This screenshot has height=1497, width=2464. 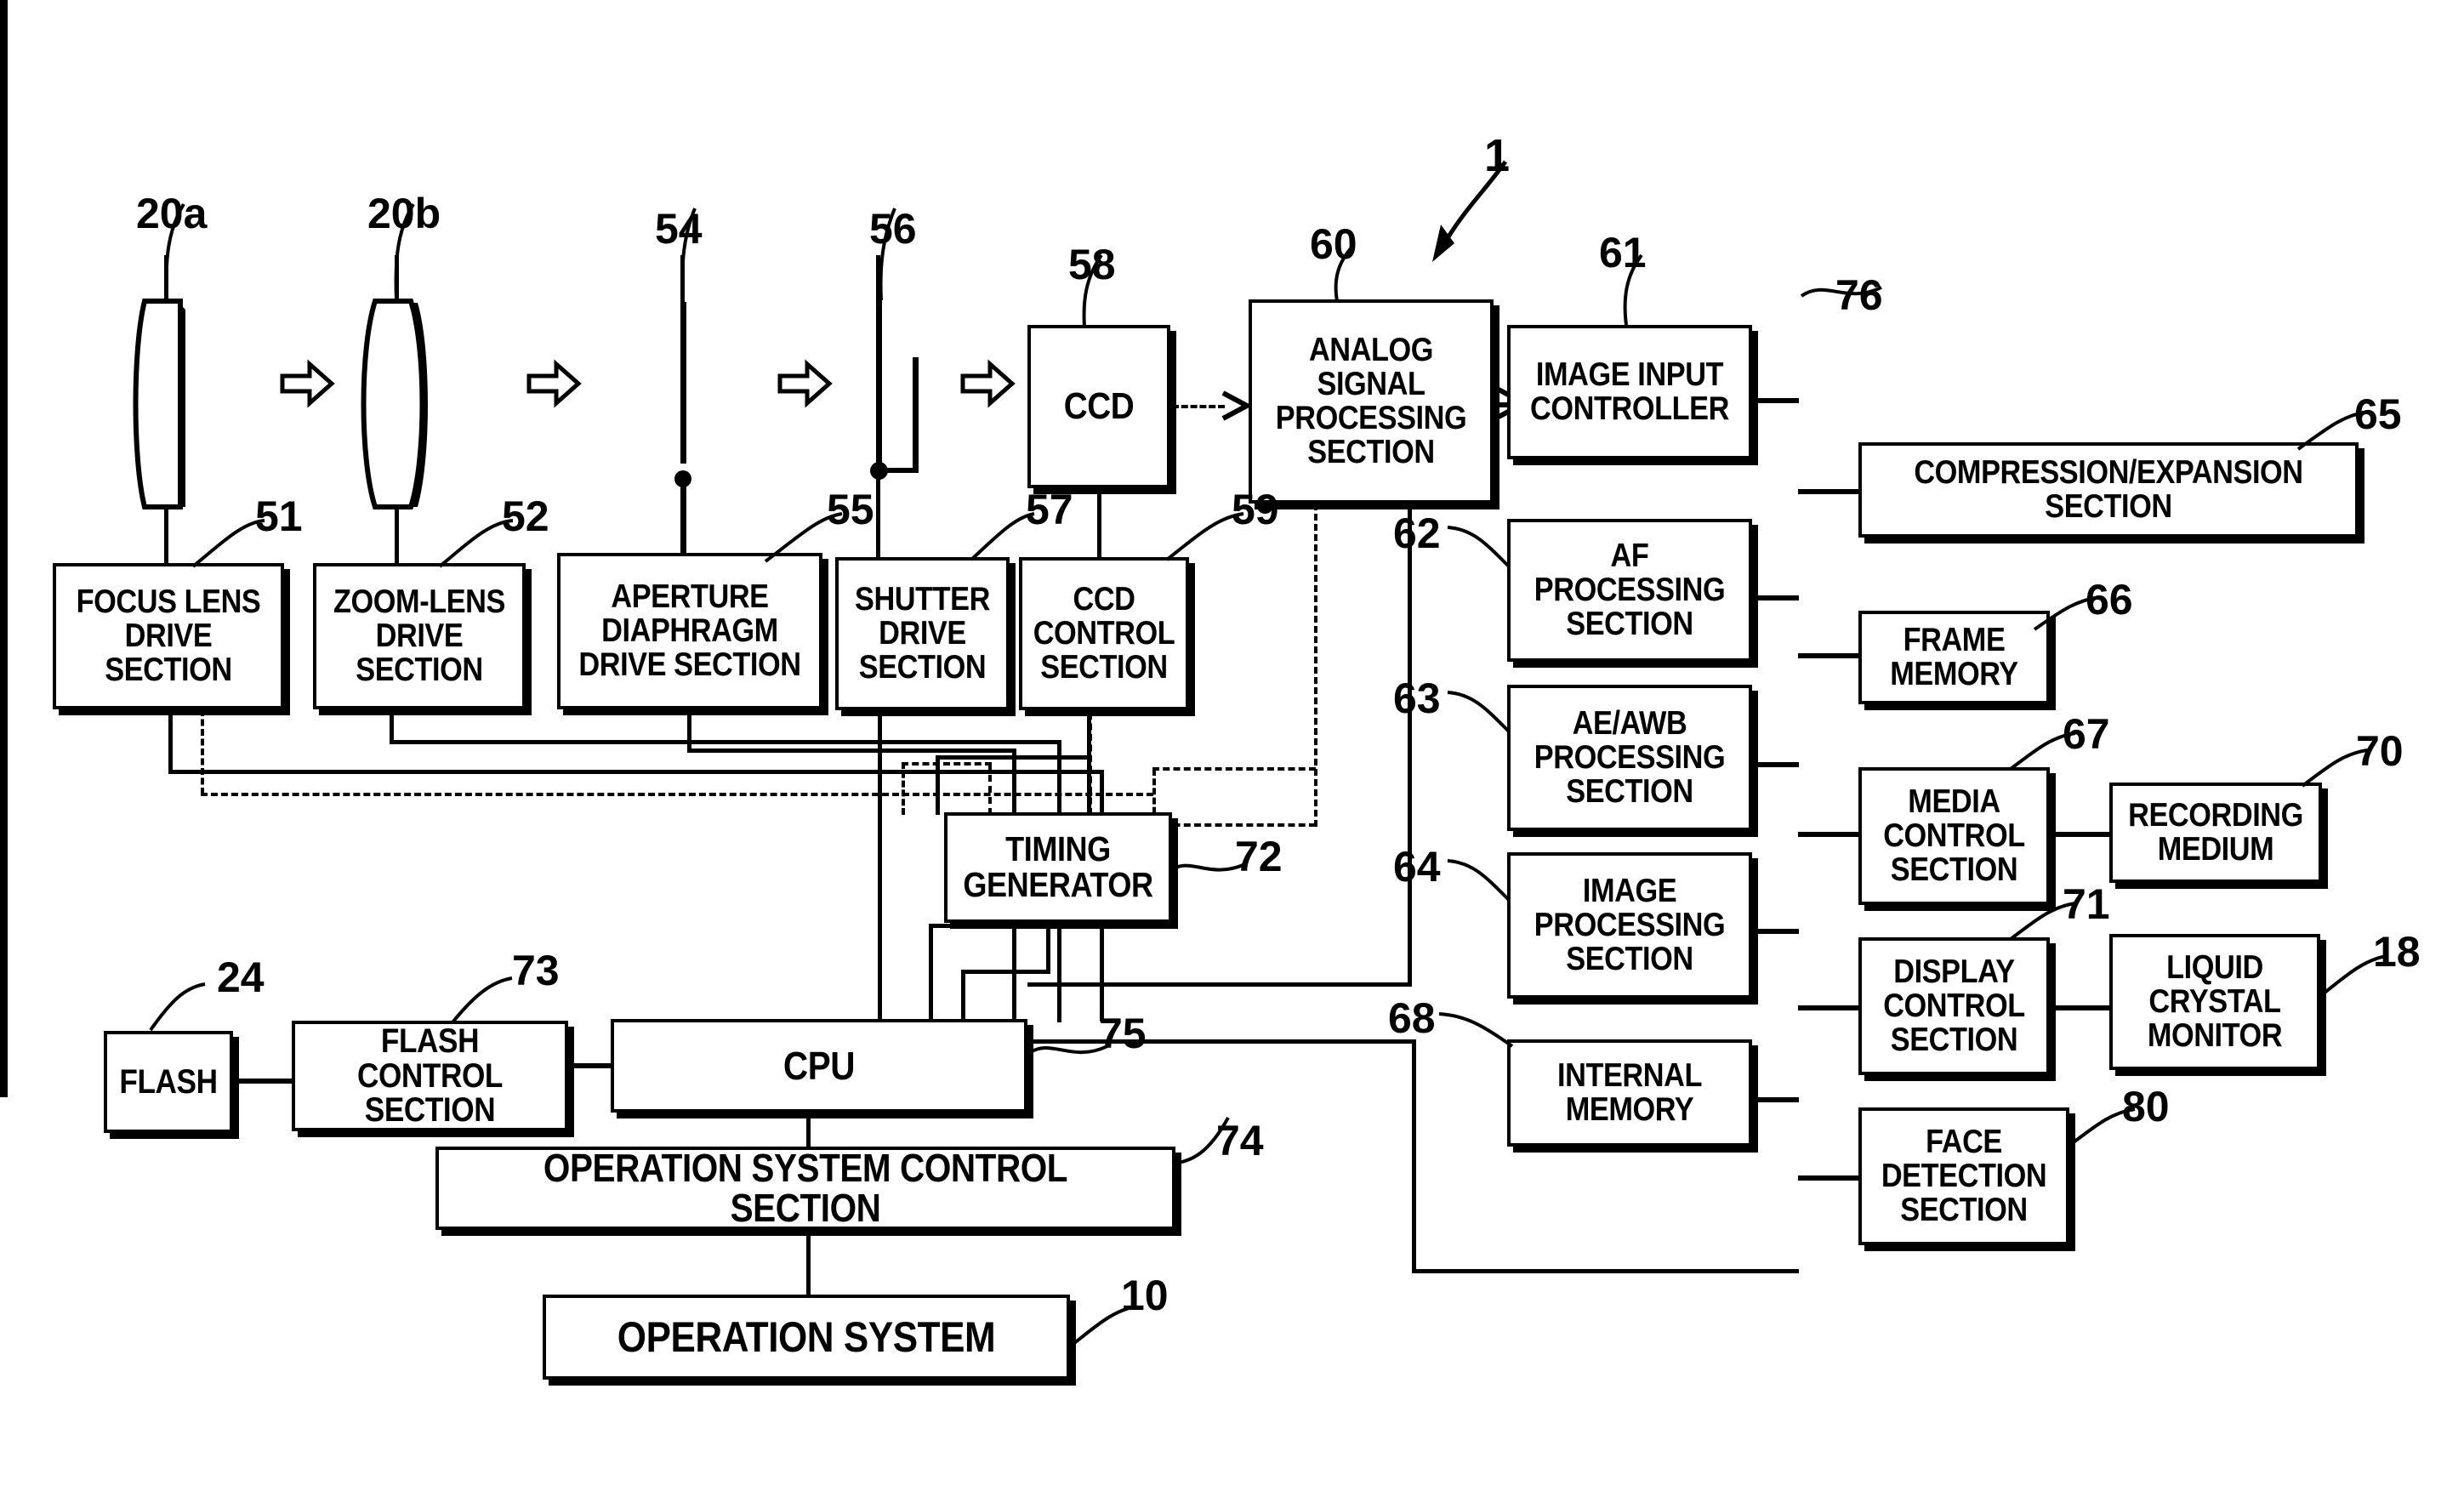 What do you see at coordinates (1058, 867) in the screenshot?
I see `timing-generator-block: TIMING GENERATOR` at bounding box center [1058, 867].